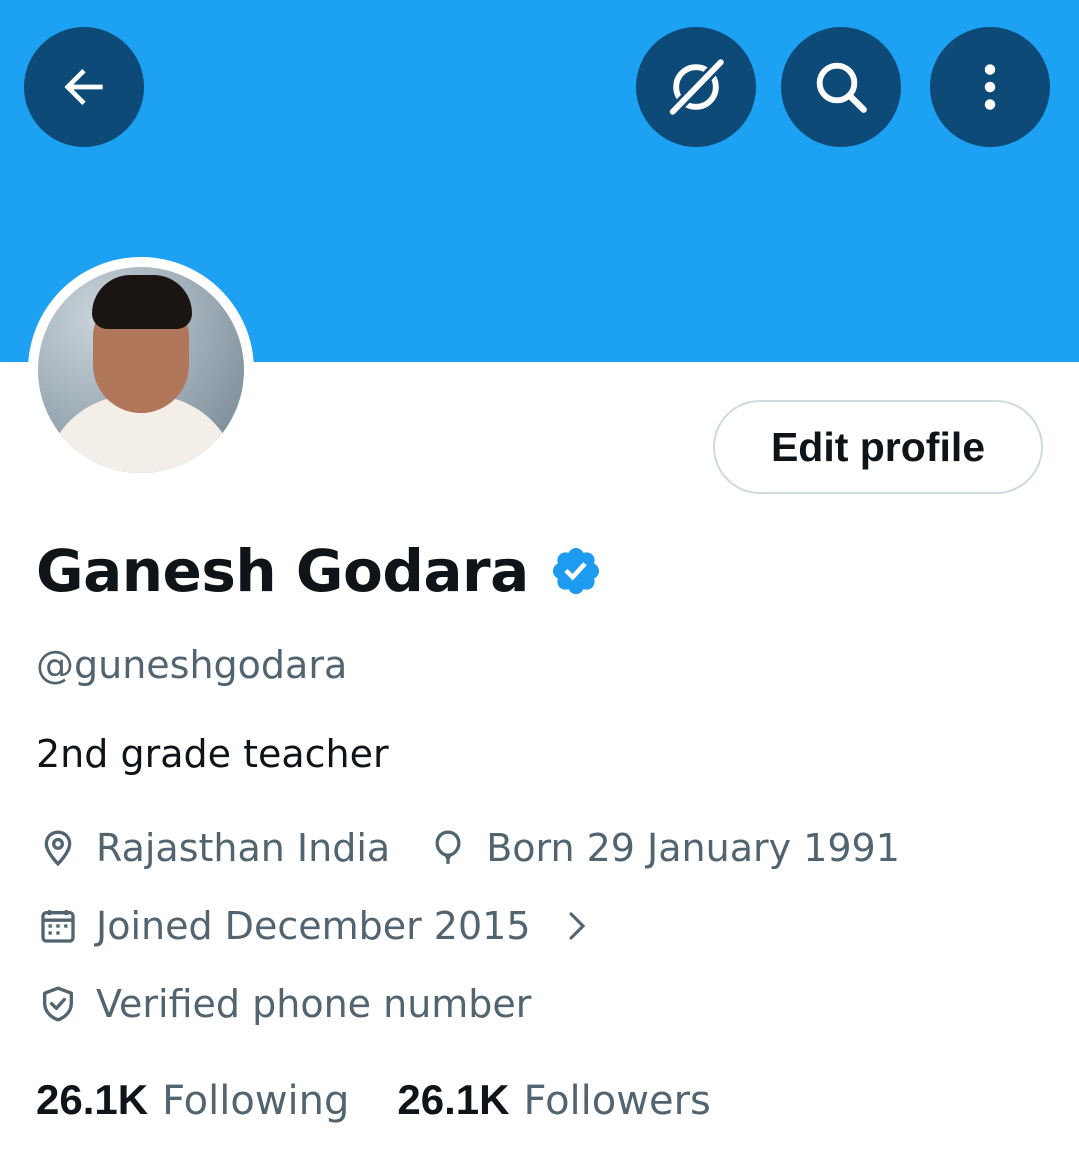 Image resolution: width=1079 pixels, height=1162 pixels. I want to click on display-name-row: Ganesh Godara, so click(319, 571).